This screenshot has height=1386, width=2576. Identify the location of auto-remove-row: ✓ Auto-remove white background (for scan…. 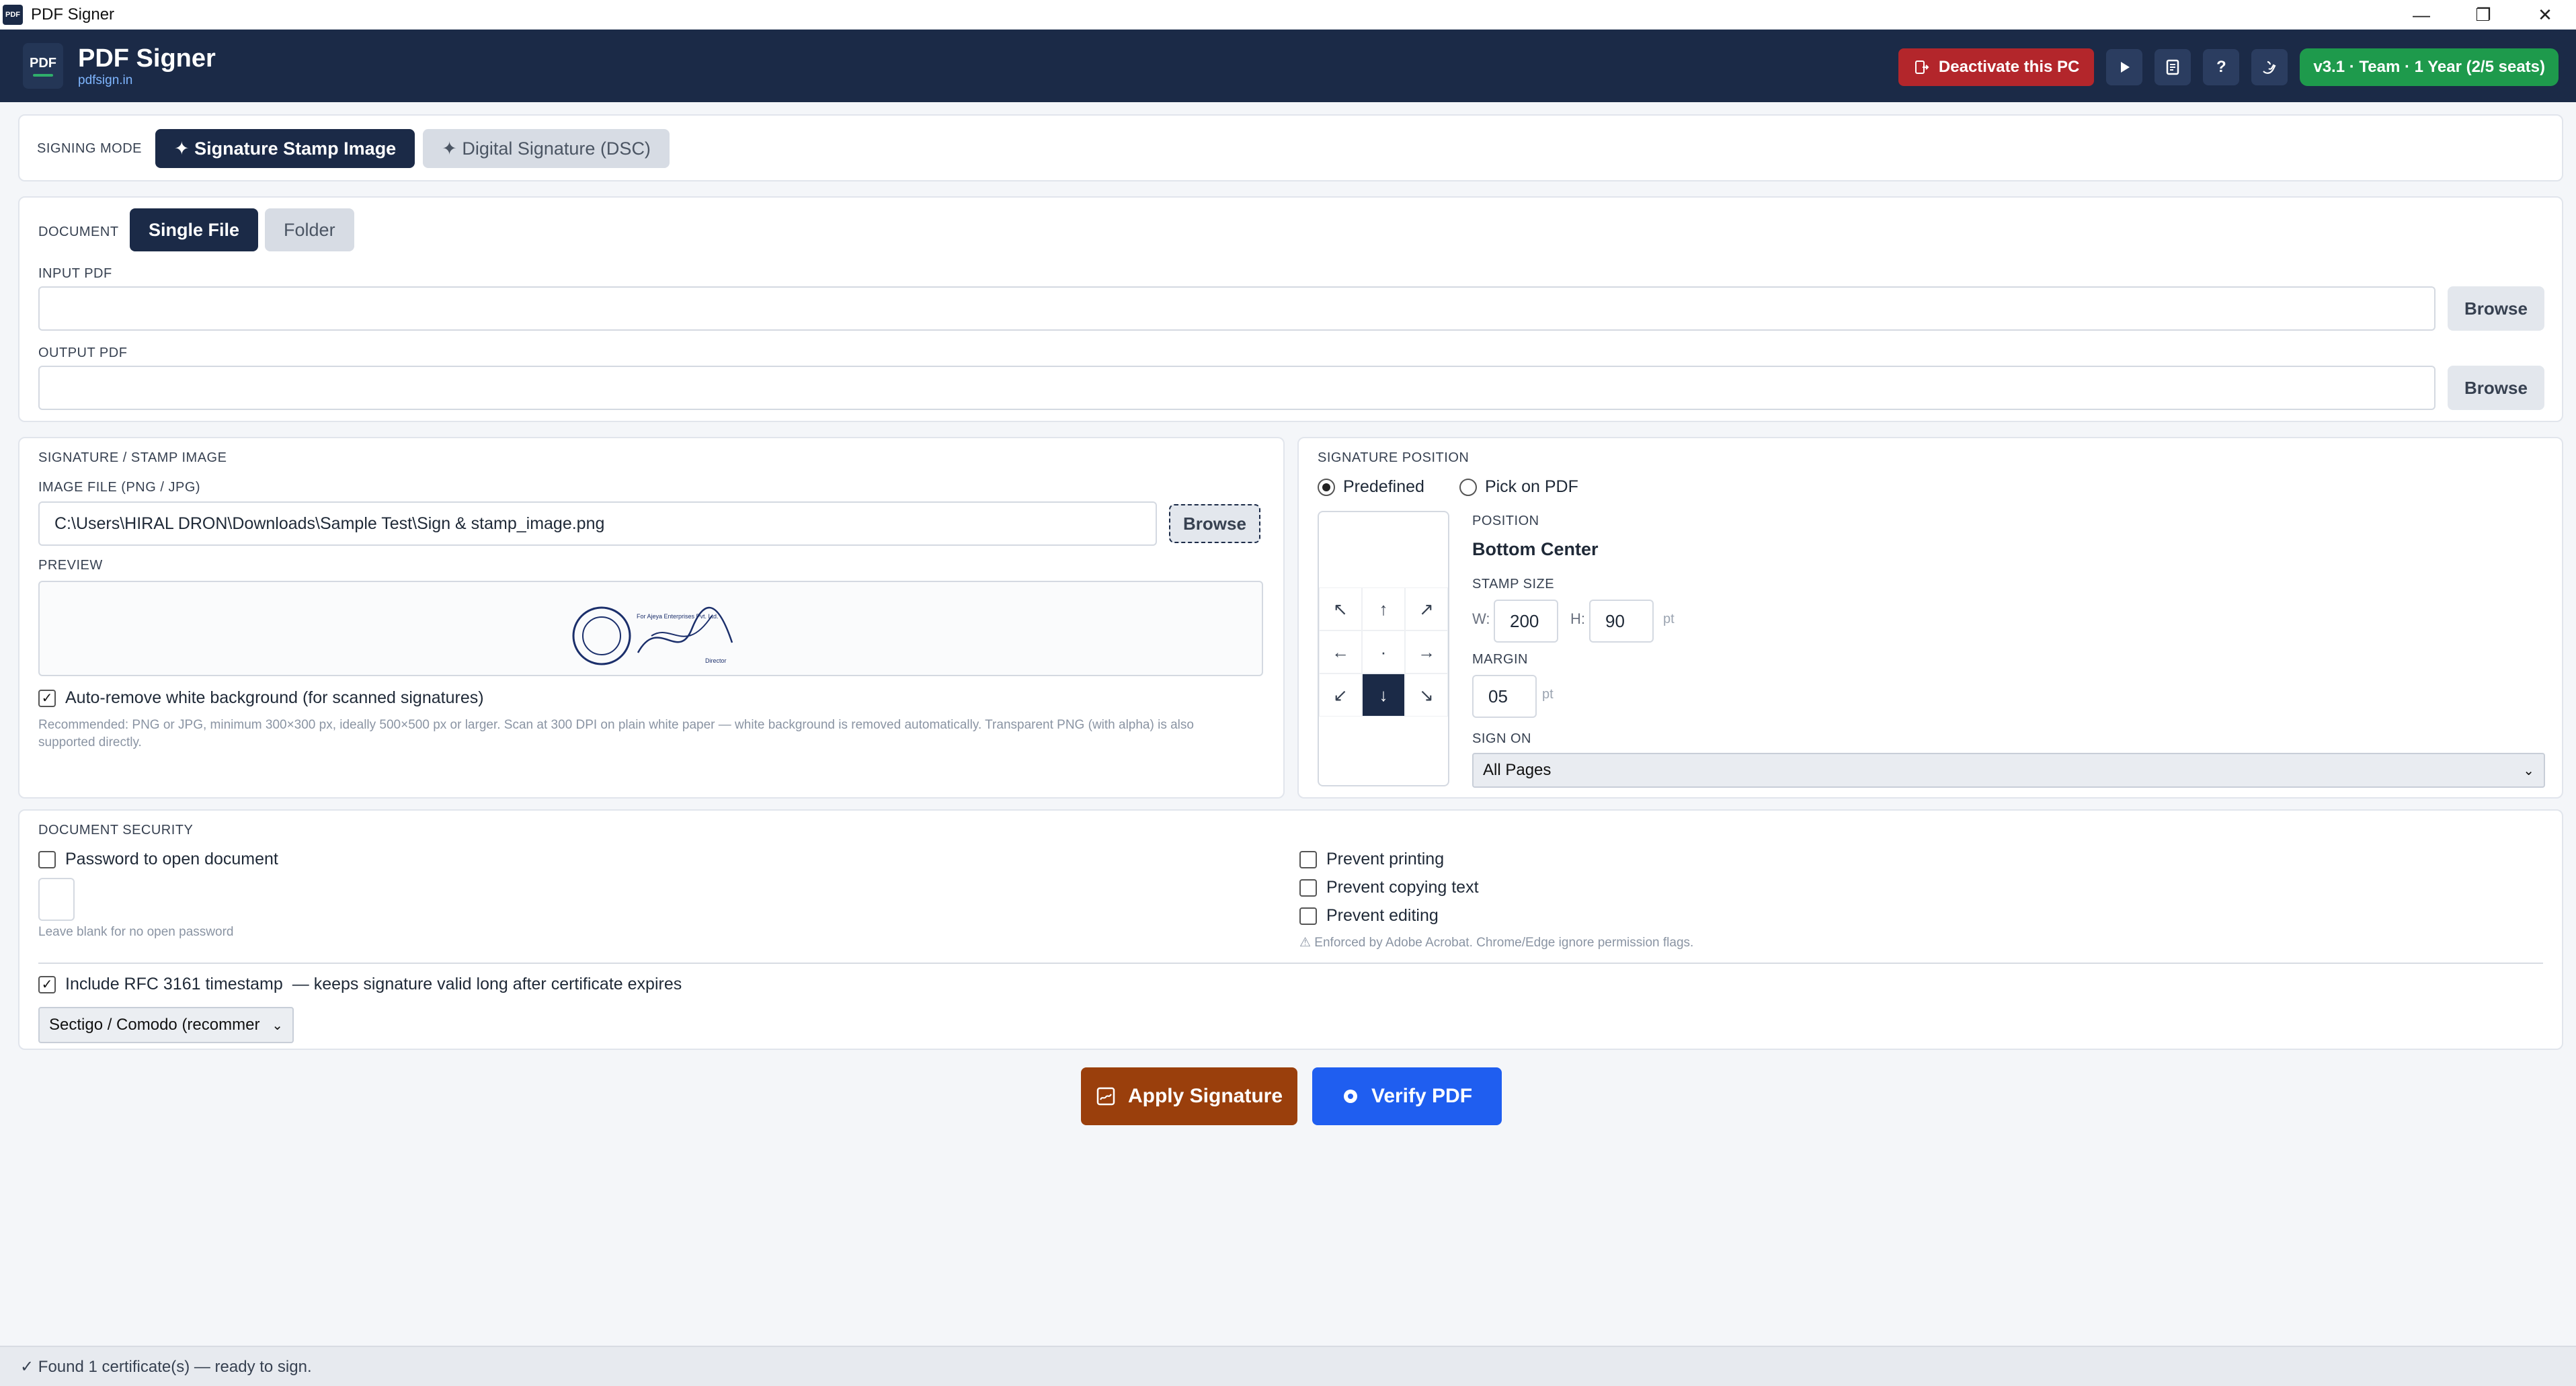
(261, 698).